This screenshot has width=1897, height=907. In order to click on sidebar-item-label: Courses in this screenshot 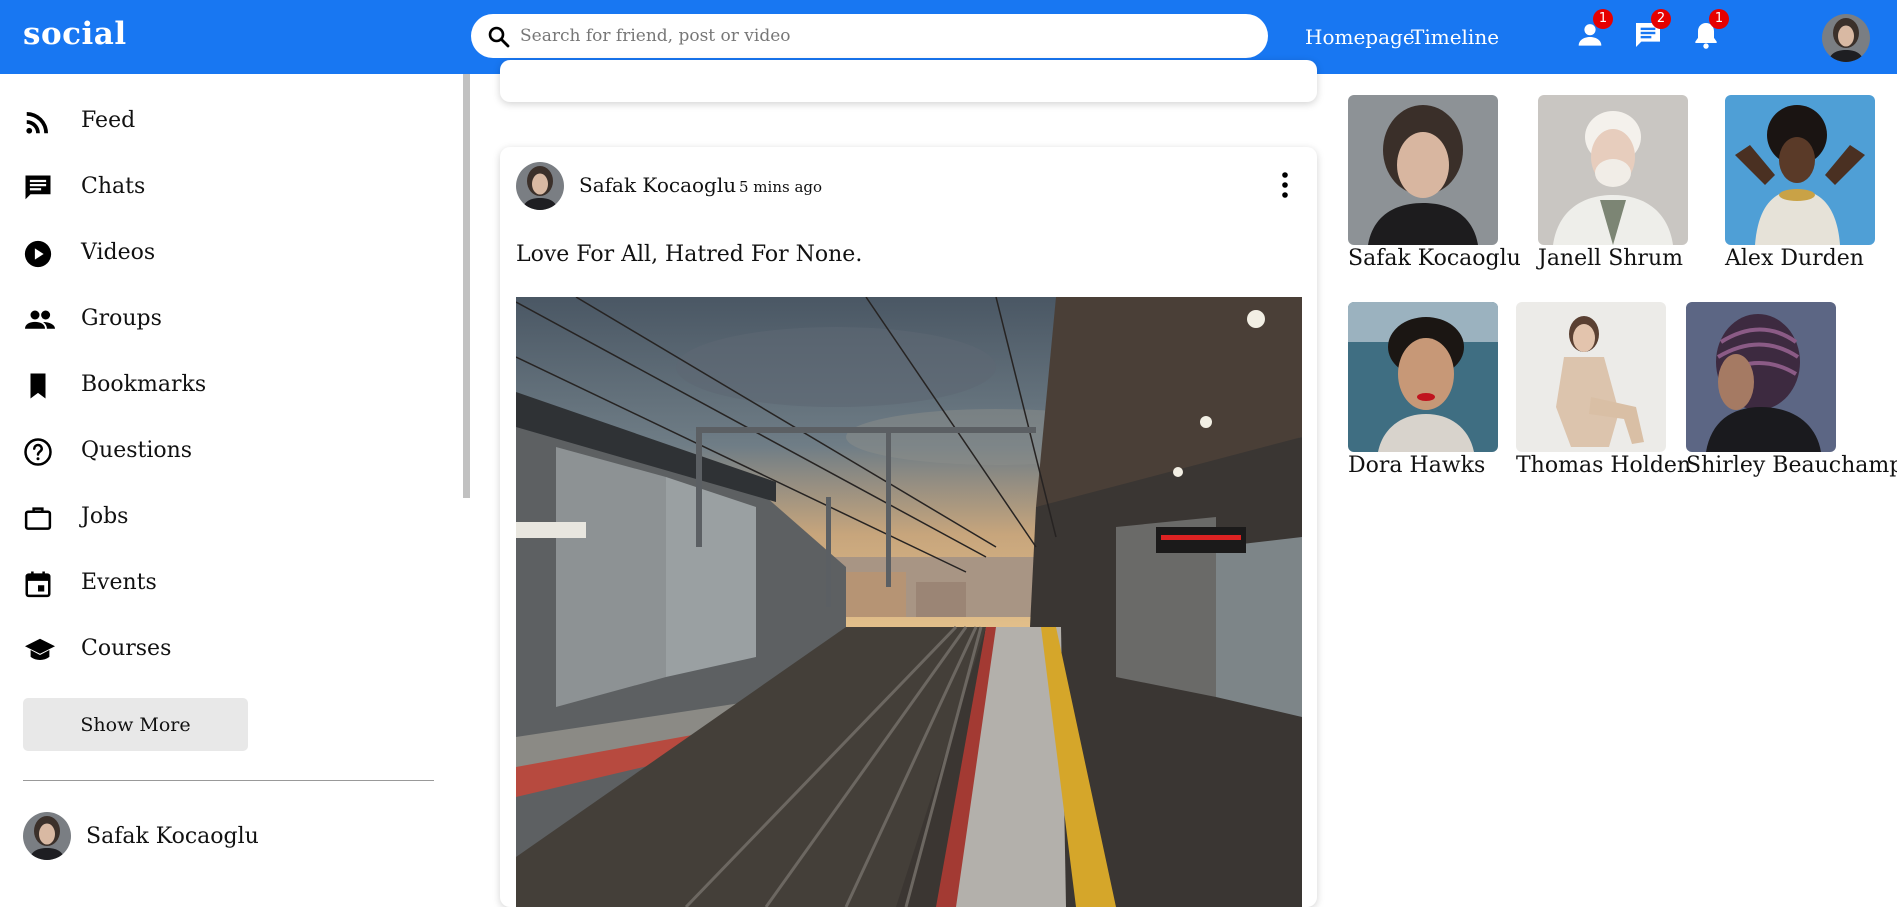, I will do `click(126, 648)`.